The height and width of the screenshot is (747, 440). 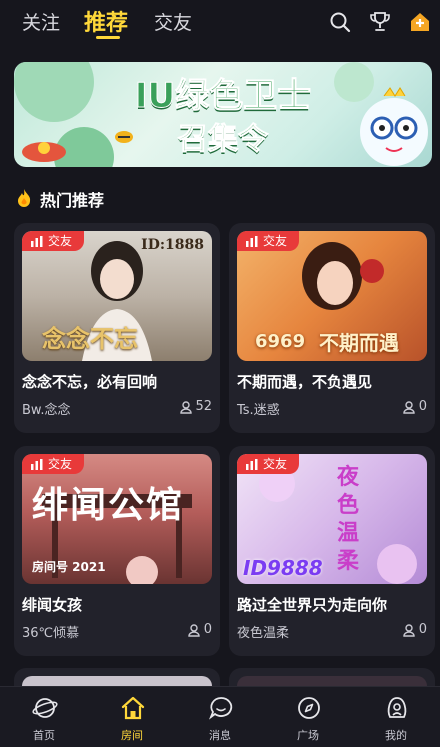 I want to click on bottom-nav: 首页 房间 消息 广场 我的, so click(x=220, y=716).